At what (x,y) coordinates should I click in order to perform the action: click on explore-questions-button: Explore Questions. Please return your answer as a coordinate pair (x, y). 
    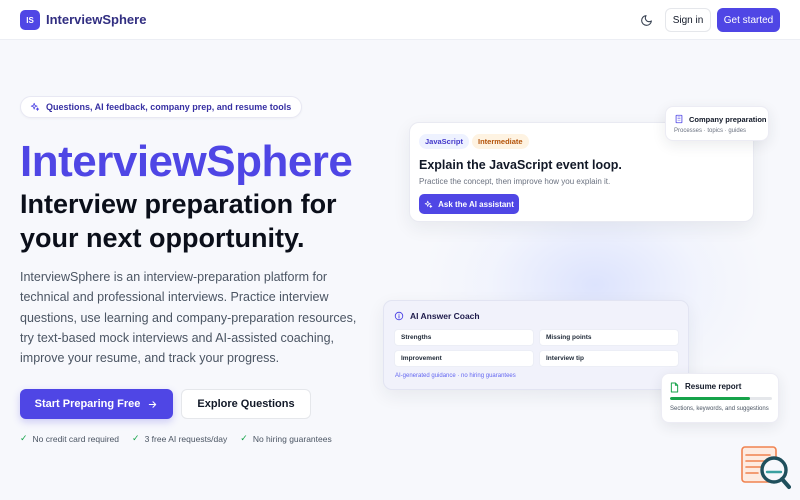
    Looking at the image, I should click on (246, 404).